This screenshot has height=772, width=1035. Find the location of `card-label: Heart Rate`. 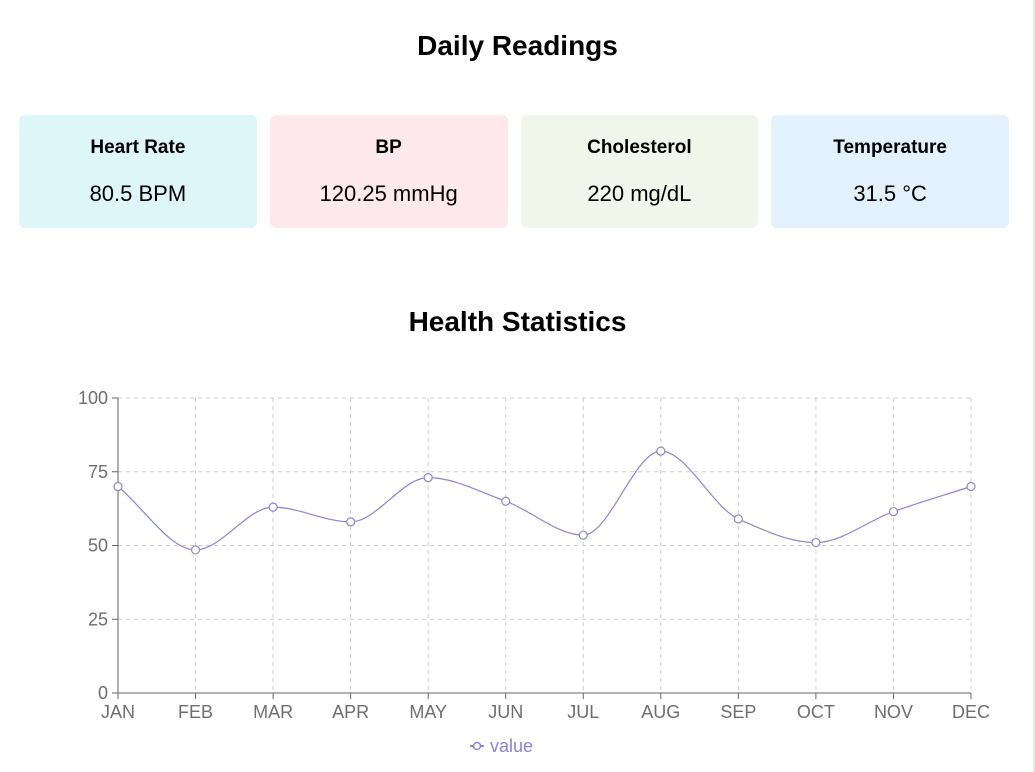

card-label: Heart Rate is located at coordinates (138, 147).